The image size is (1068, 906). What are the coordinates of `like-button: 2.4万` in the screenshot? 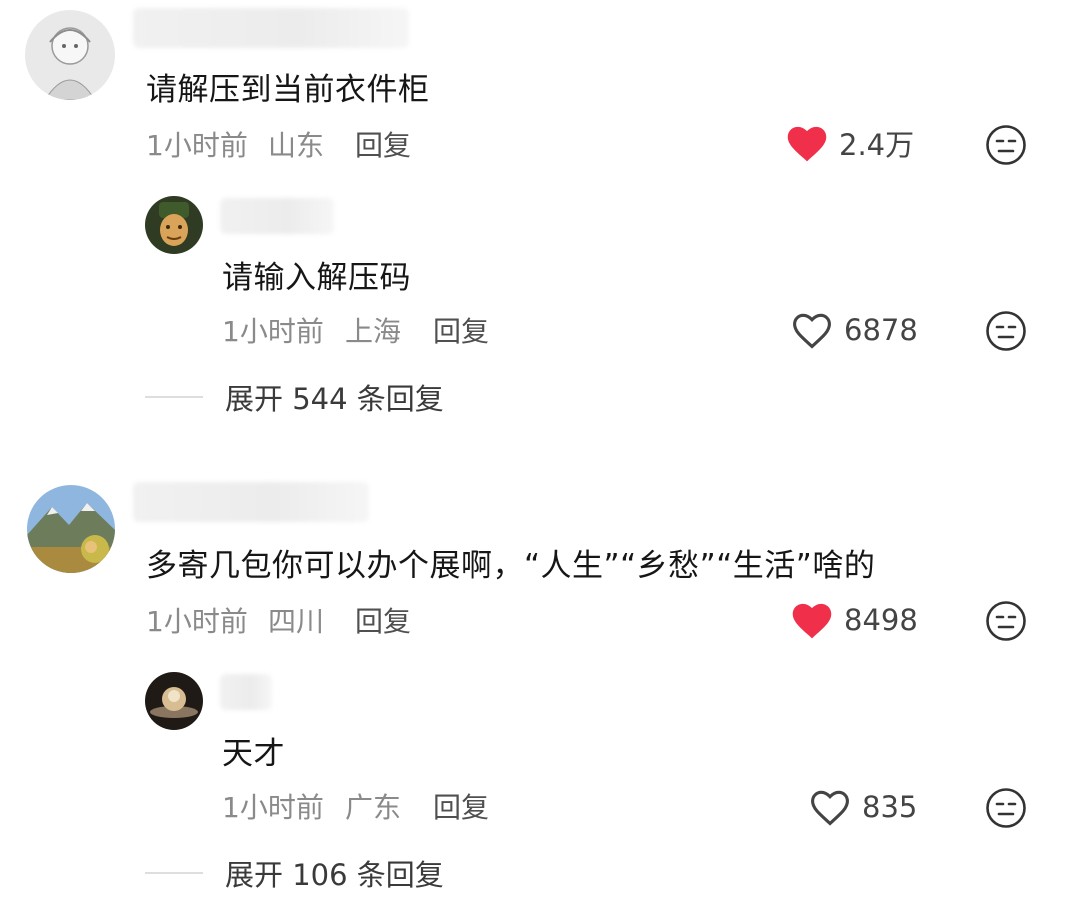 It's located at (849, 143).